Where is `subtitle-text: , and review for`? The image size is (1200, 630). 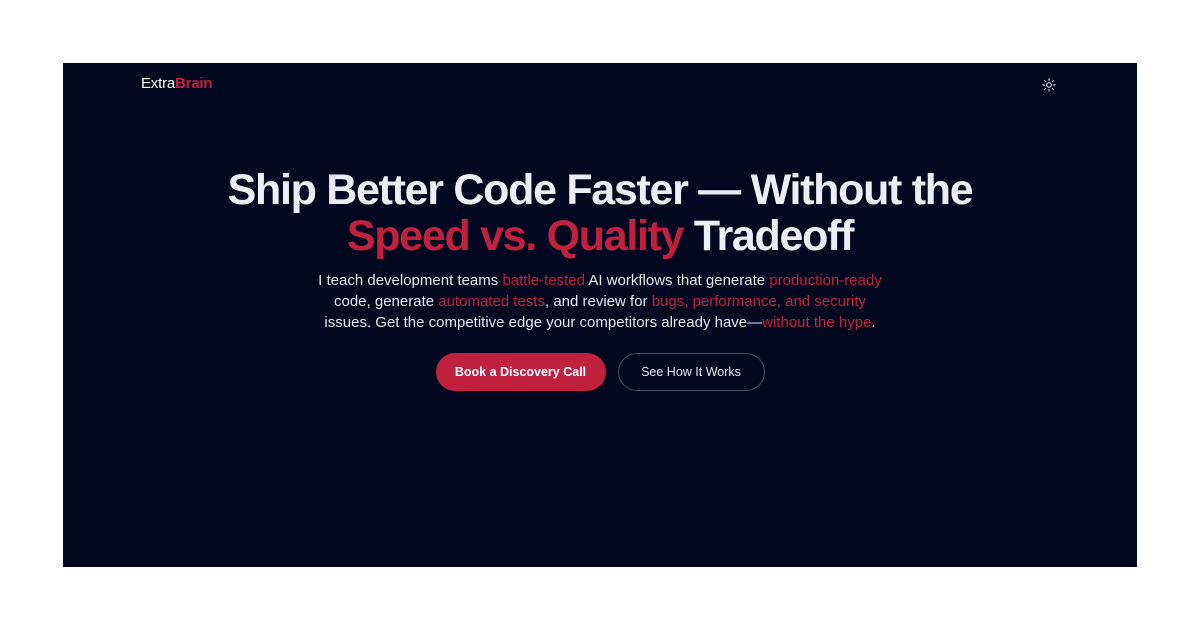 subtitle-text: , and review for is located at coordinates (598, 301).